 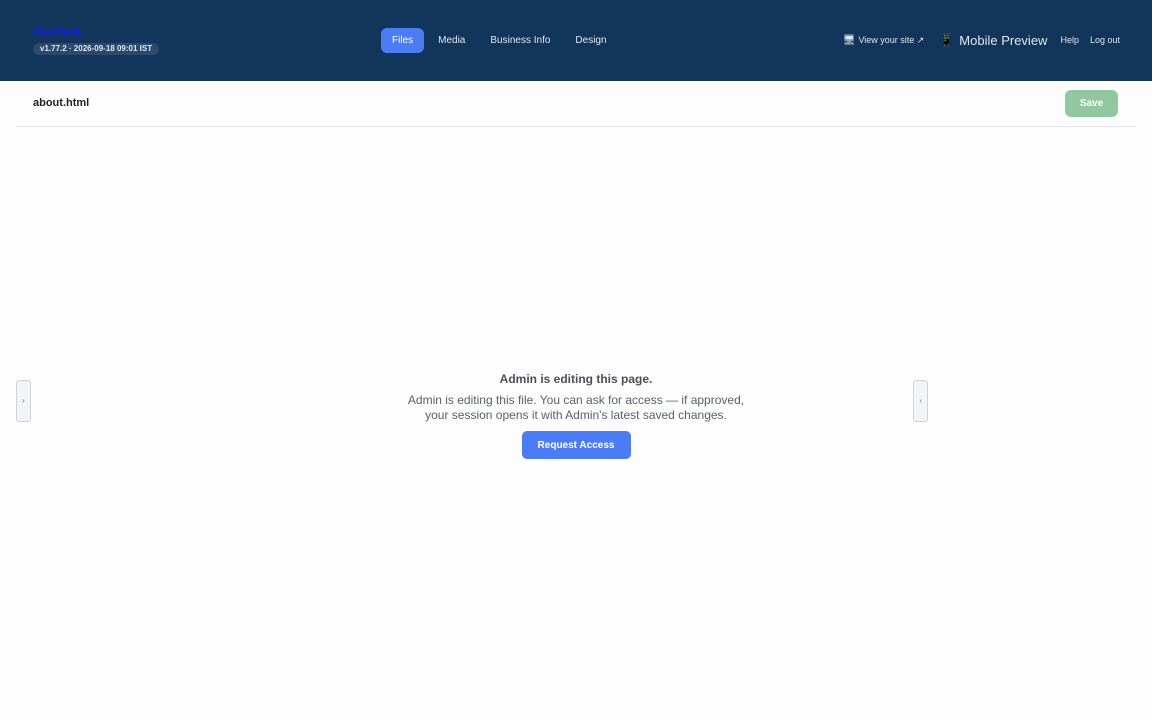 I want to click on brand: GeoRank v1.77.2 · 2026-09-18 09:01 IST, so click(x=96, y=41).